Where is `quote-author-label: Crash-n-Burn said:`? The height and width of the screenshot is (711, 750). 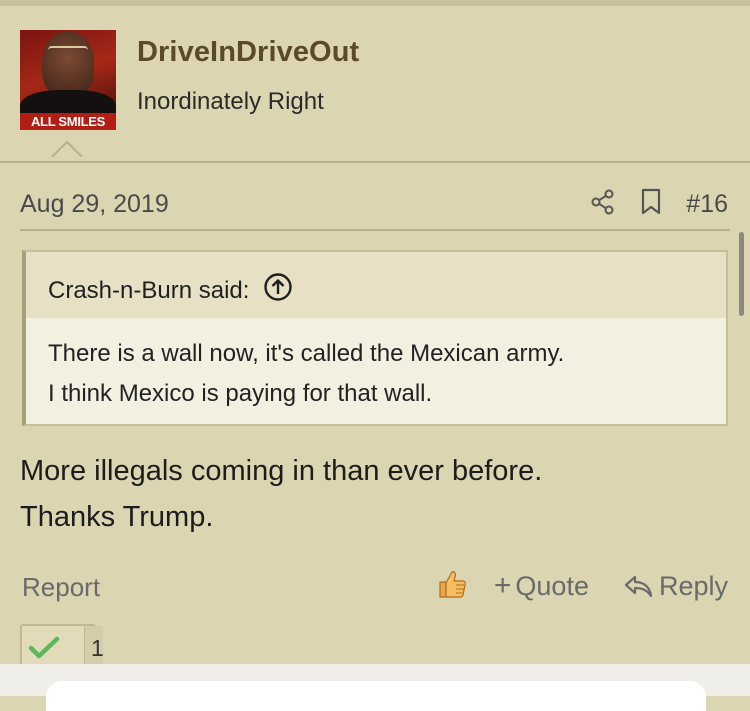
quote-author-label: Crash-n-Burn said: is located at coordinates (149, 290).